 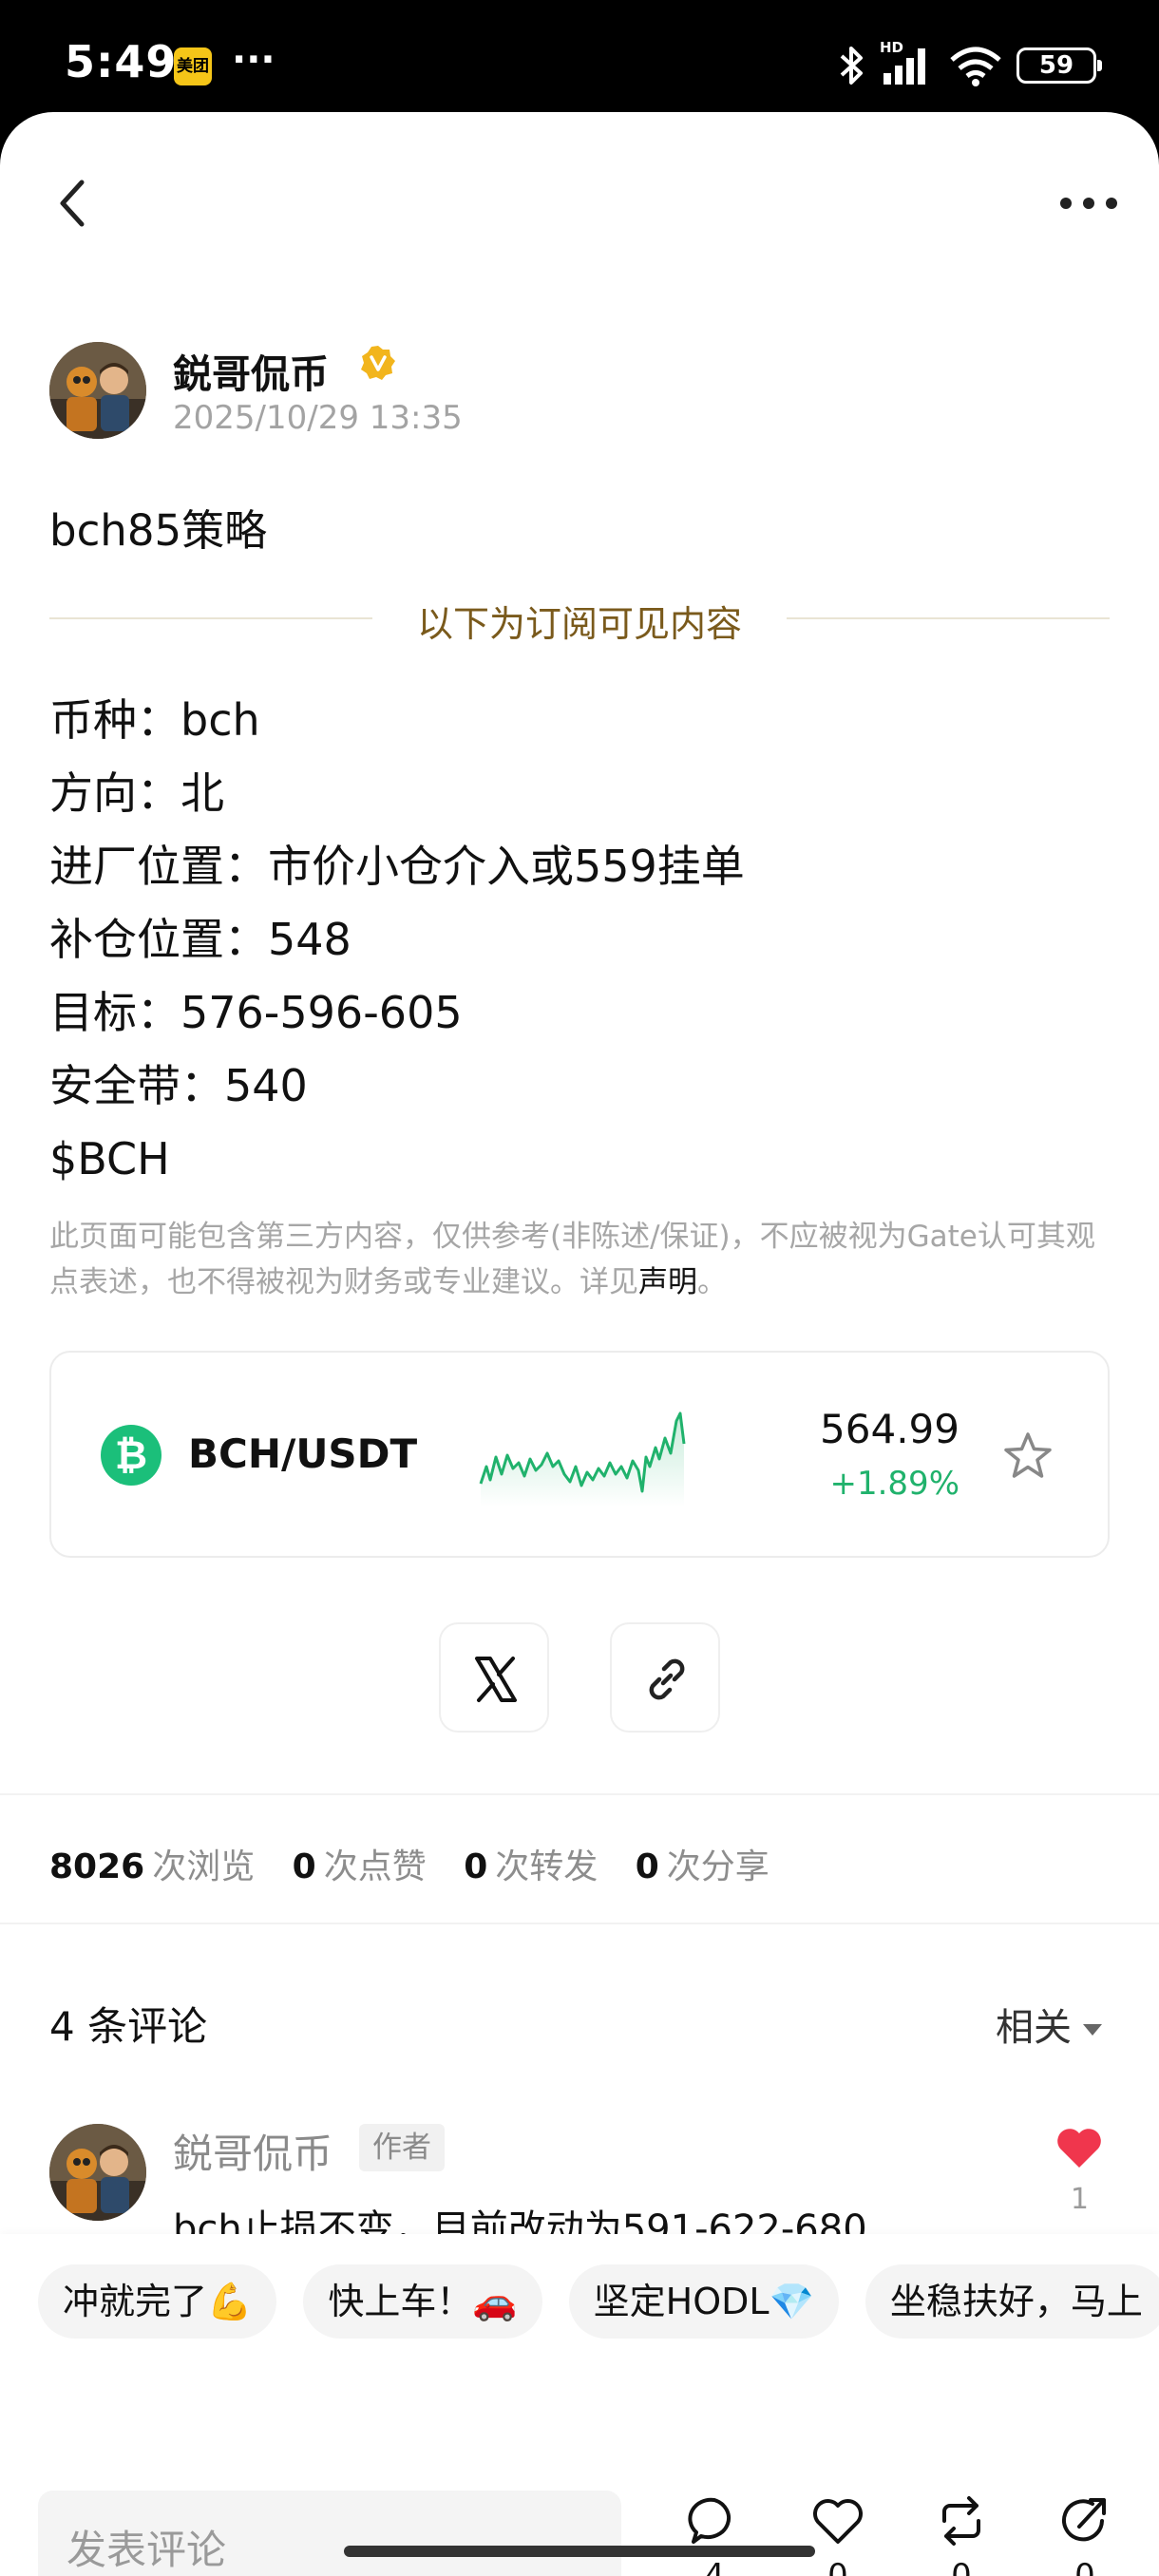 What do you see at coordinates (375, 1866) in the screenshot?
I see `like-label: 次点赞` at bounding box center [375, 1866].